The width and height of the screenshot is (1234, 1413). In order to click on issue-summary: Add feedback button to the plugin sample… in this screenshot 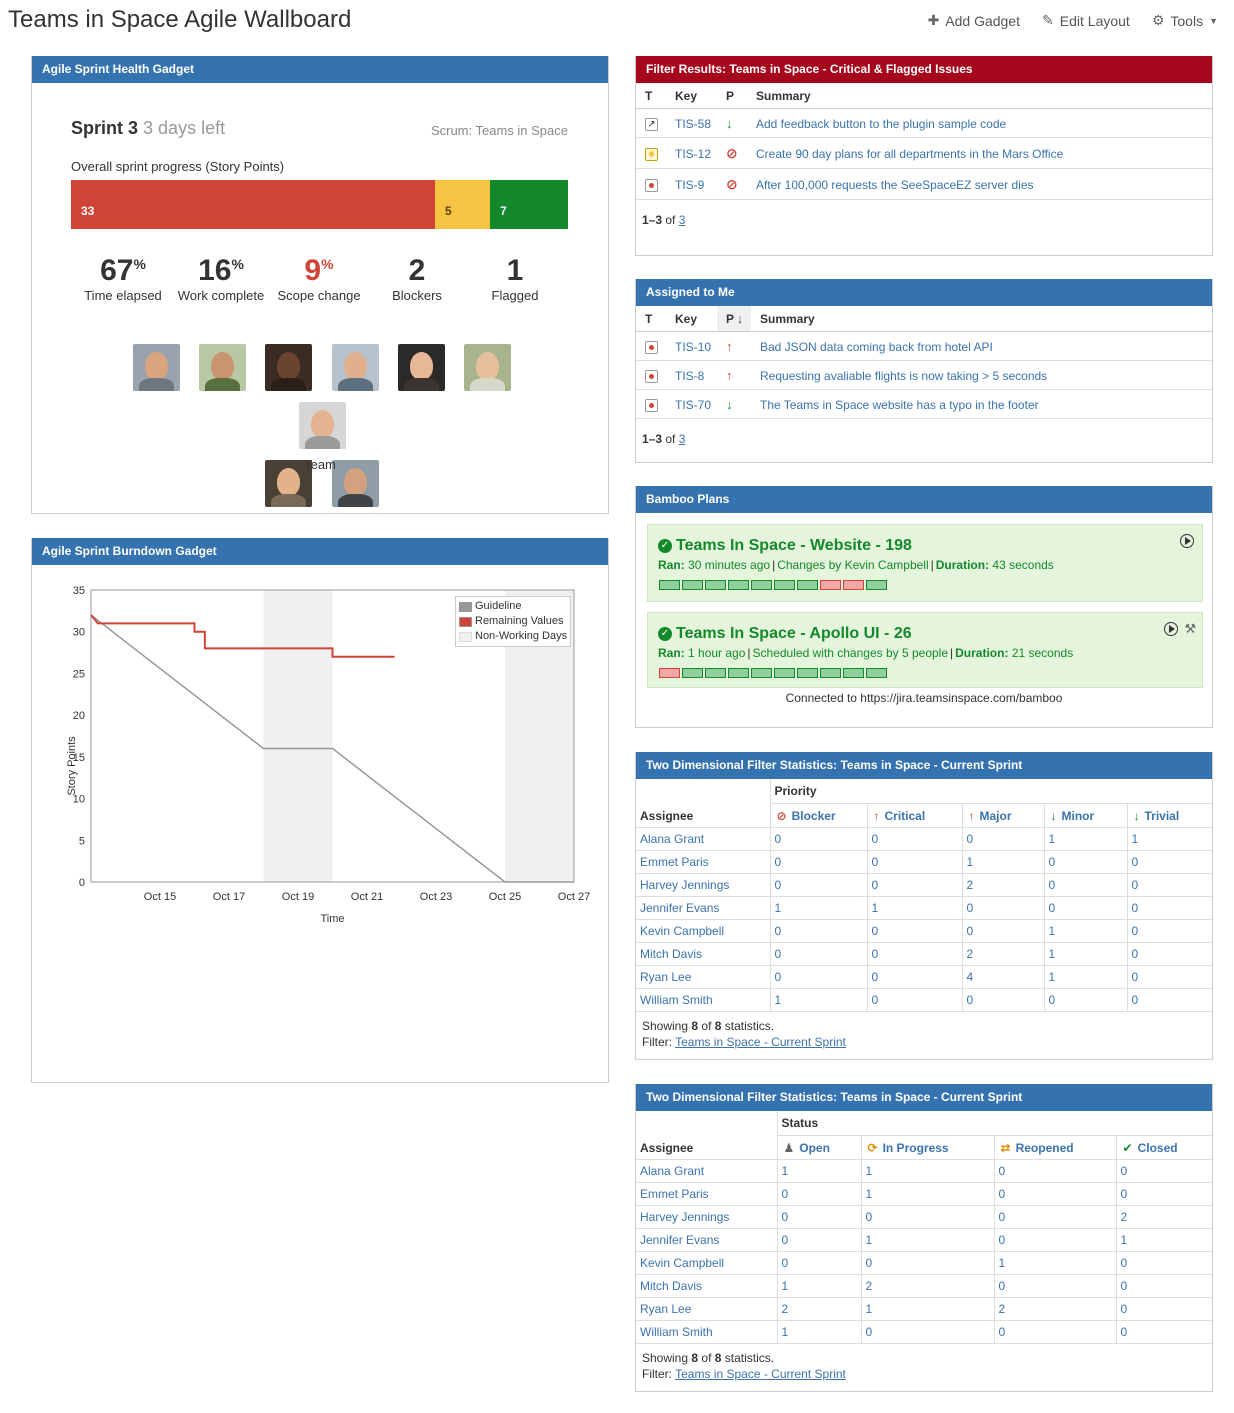, I will do `click(979, 123)`.